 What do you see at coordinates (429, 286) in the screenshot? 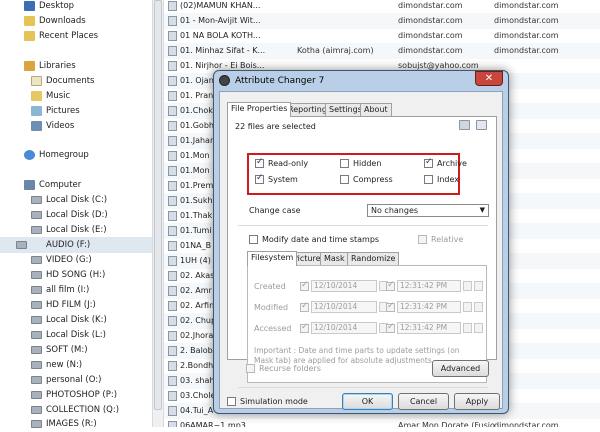
I see `created-time-field: 12:31:42 PM` at bounding box center [429, 286].